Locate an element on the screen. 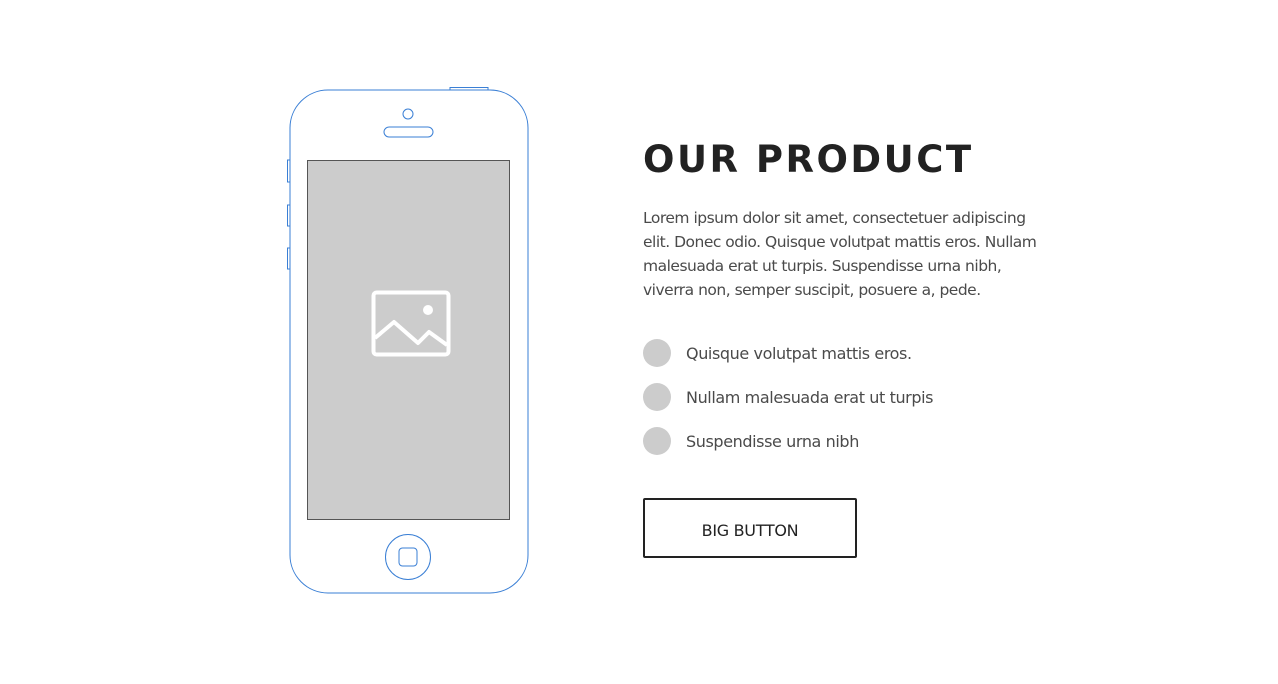 This screenshot has width=1278, height=684. feature-label: Quisque volutpat mattis eros. is located at coordinates (799, 353).